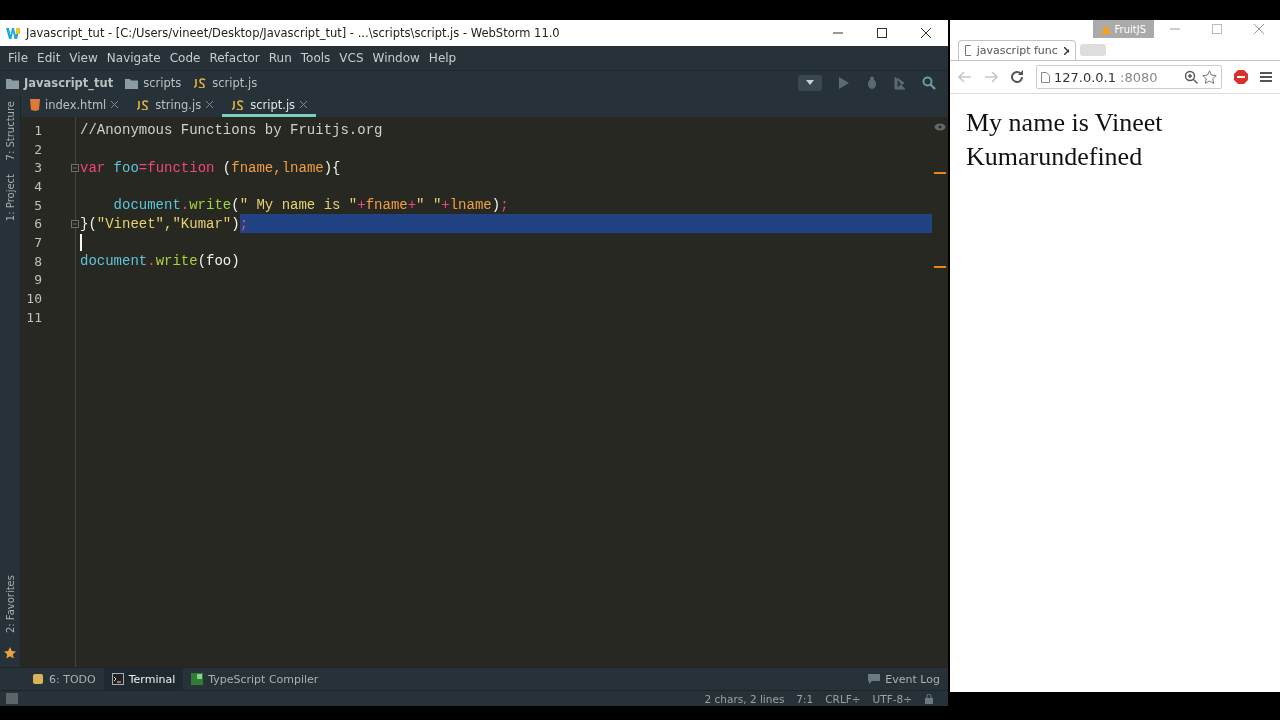 The image size is (1280, 720). Describe the element at coordinates (1266, 77) in the screenshot. I see `menu-icon` at that location.